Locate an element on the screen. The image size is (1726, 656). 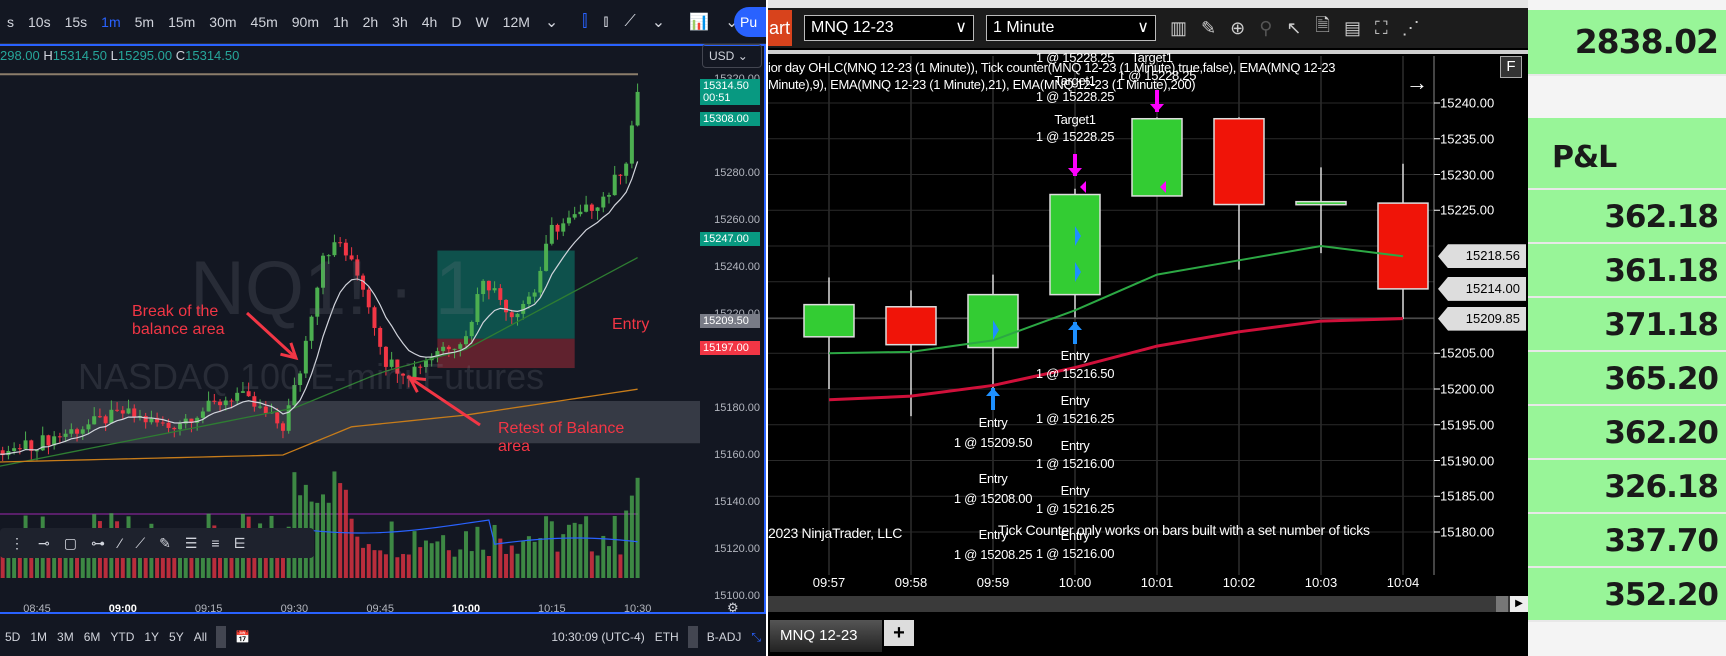
price-marker-tag: 15209.85 is located at coordinates (1482, 318).